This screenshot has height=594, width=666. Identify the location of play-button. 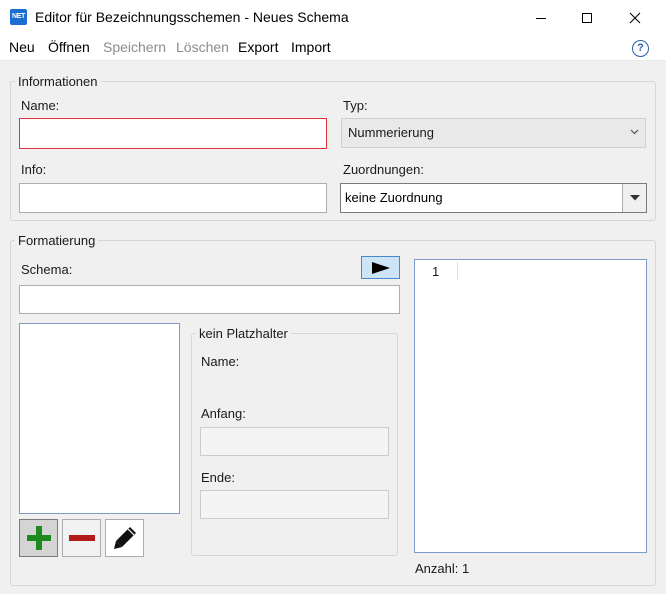
(380, 267).